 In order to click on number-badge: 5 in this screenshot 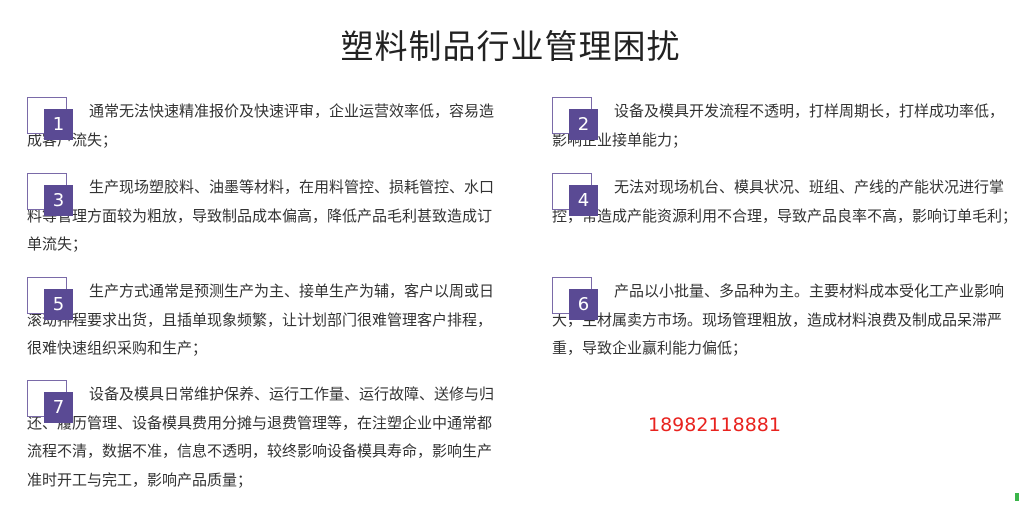, I will do `click(50, 298)`.